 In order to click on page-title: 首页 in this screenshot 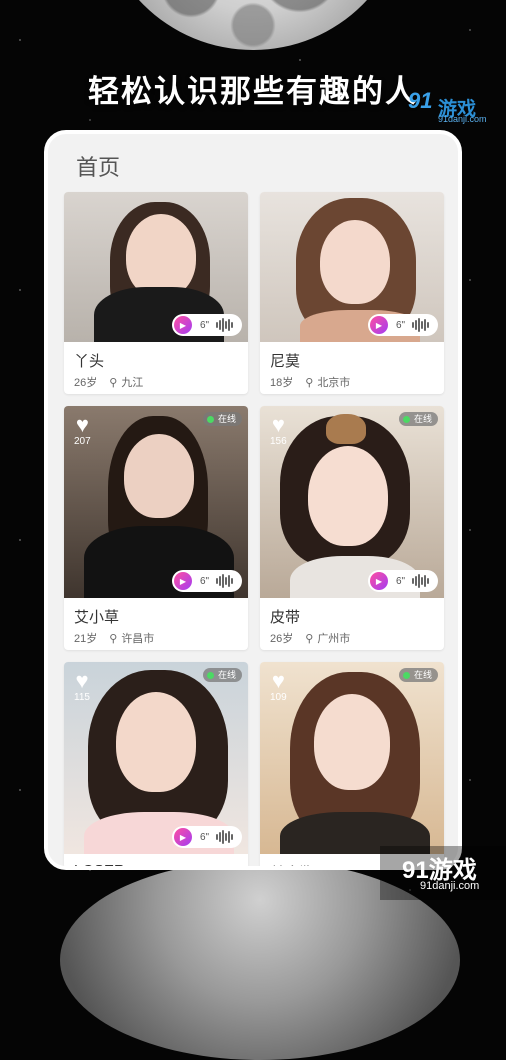, I will do `click(98, 167)`.